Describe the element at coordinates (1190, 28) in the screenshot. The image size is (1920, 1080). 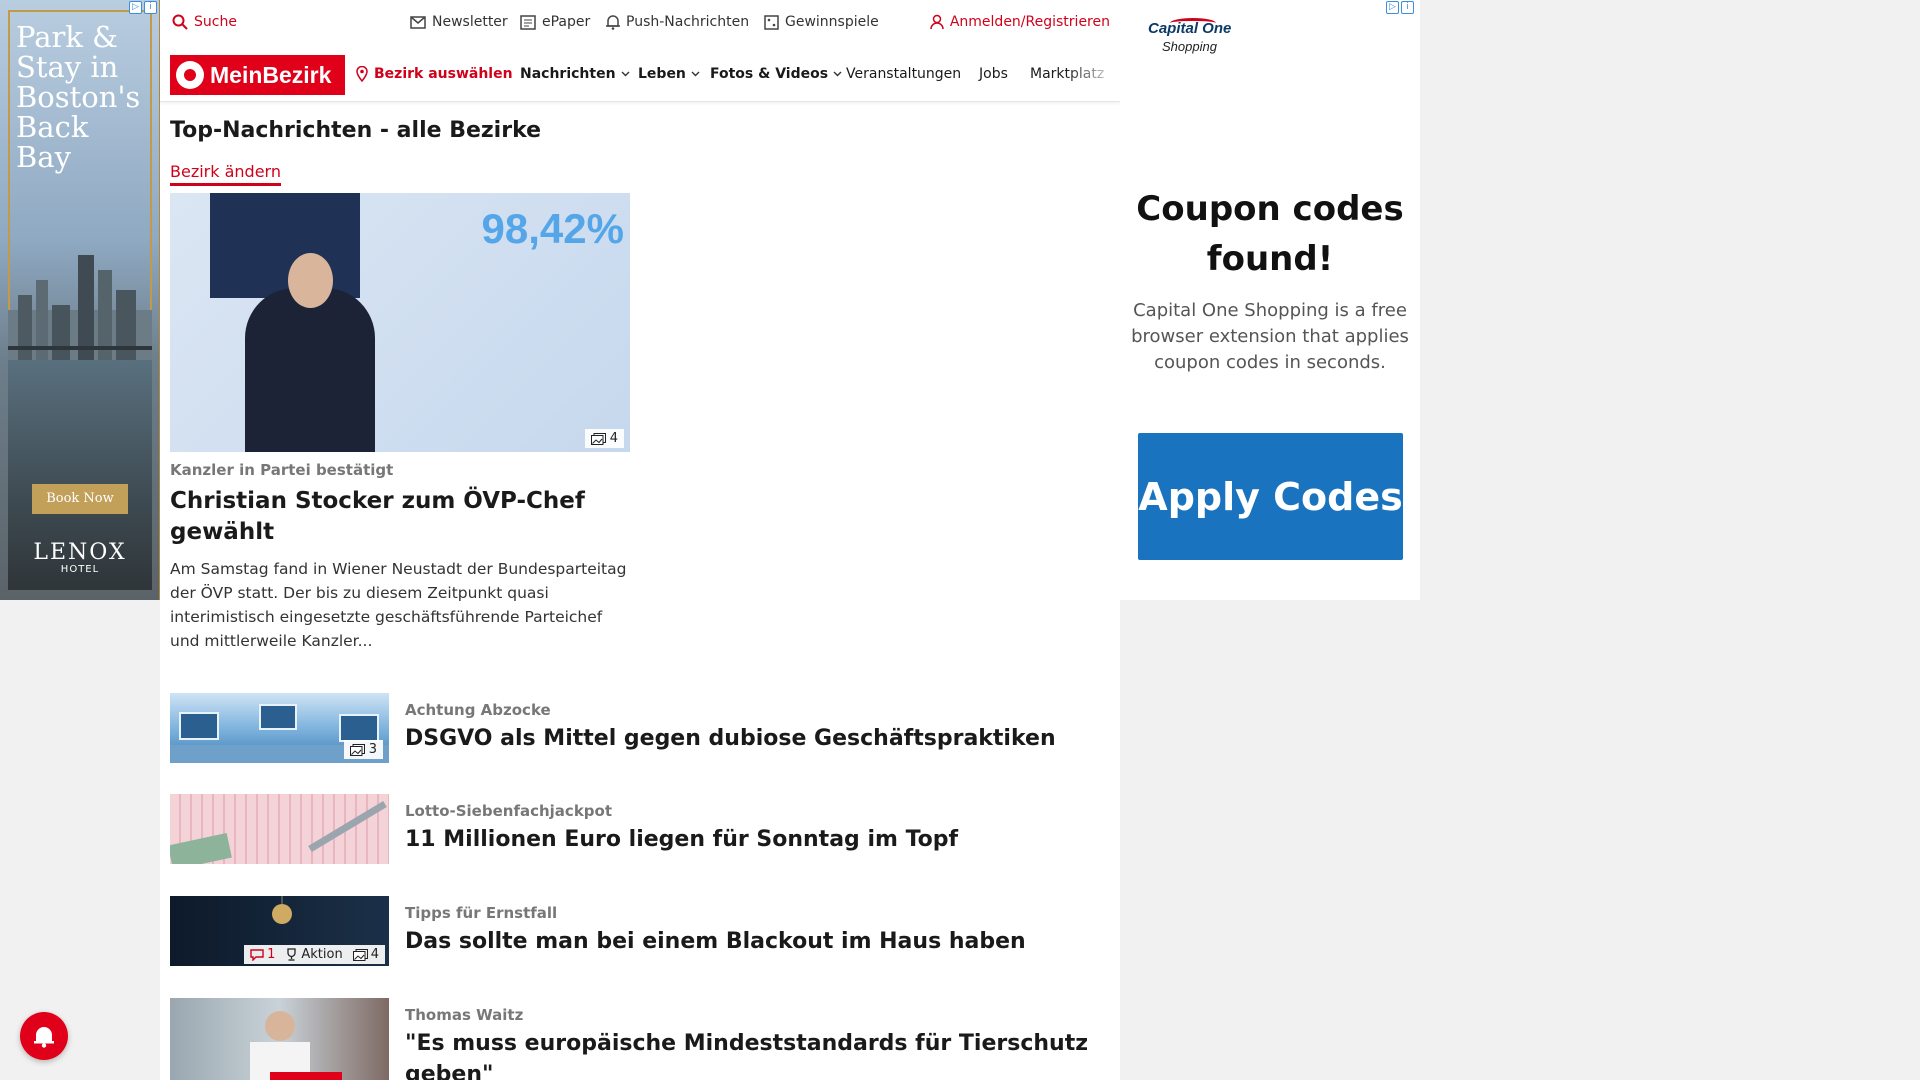
I see `capital-one-brand: Capital One` at that location.